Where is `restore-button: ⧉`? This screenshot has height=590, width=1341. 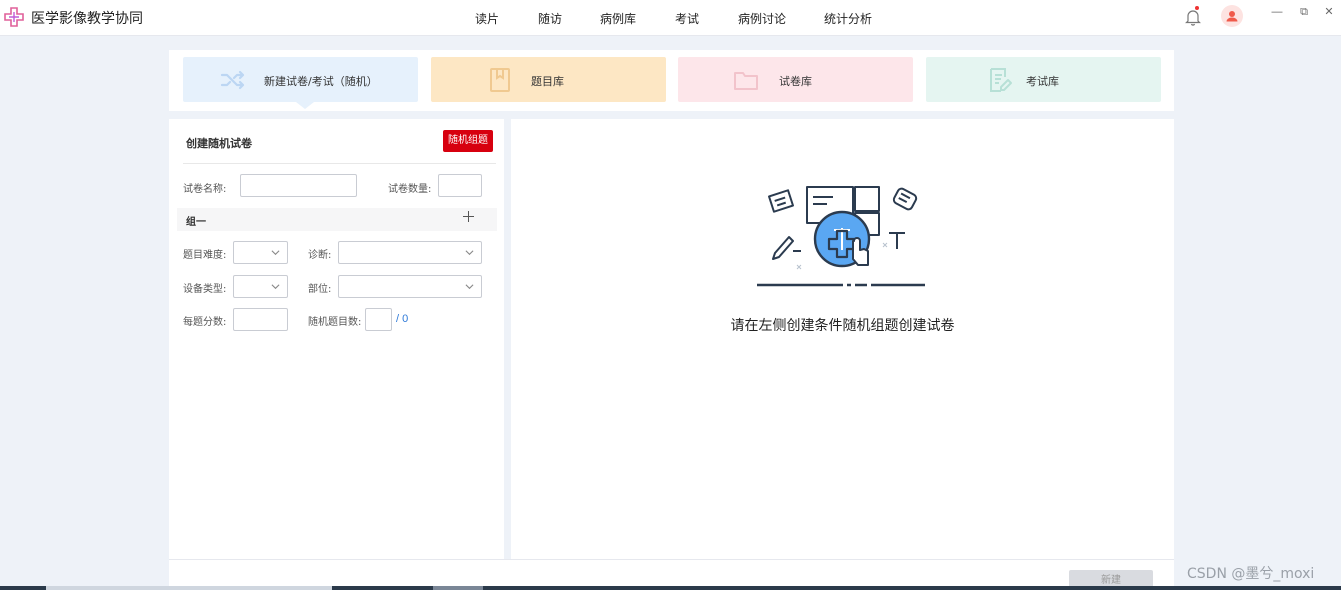
restore-button: ⧉ is located at coordinates (1304, 12).